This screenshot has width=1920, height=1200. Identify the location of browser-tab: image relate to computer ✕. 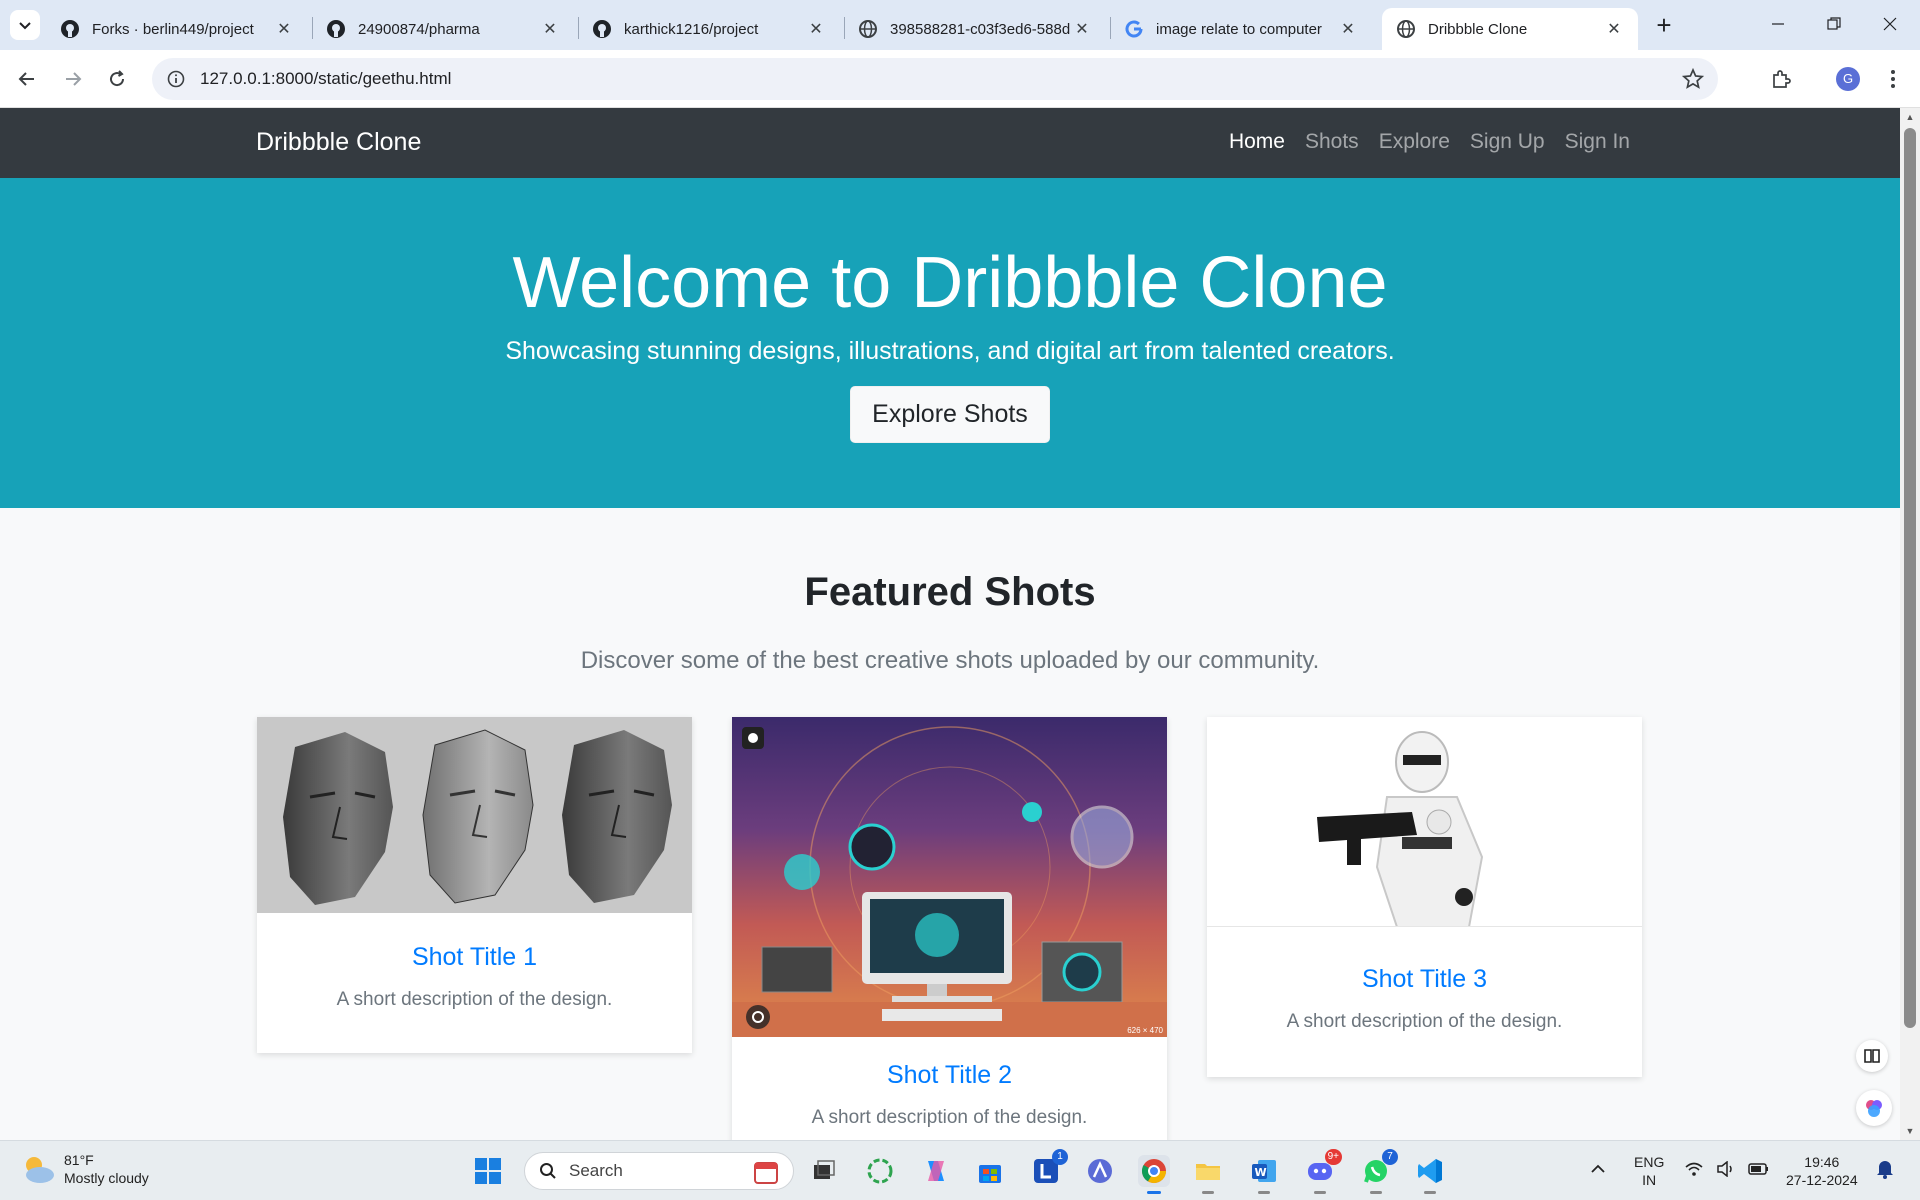
(1241, 29).